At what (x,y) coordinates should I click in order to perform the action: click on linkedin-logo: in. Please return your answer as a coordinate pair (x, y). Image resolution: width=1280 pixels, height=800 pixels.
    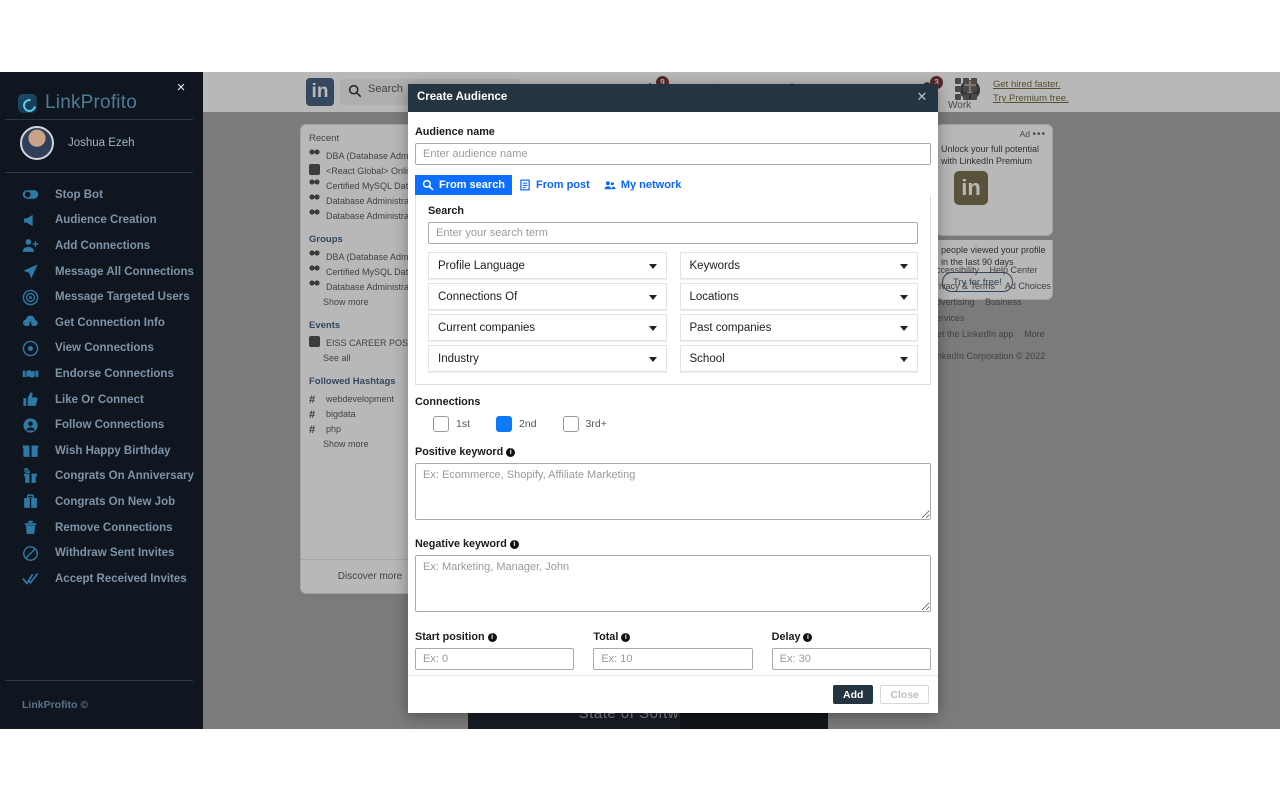
    Looking at the image, I should click on (320, 92).